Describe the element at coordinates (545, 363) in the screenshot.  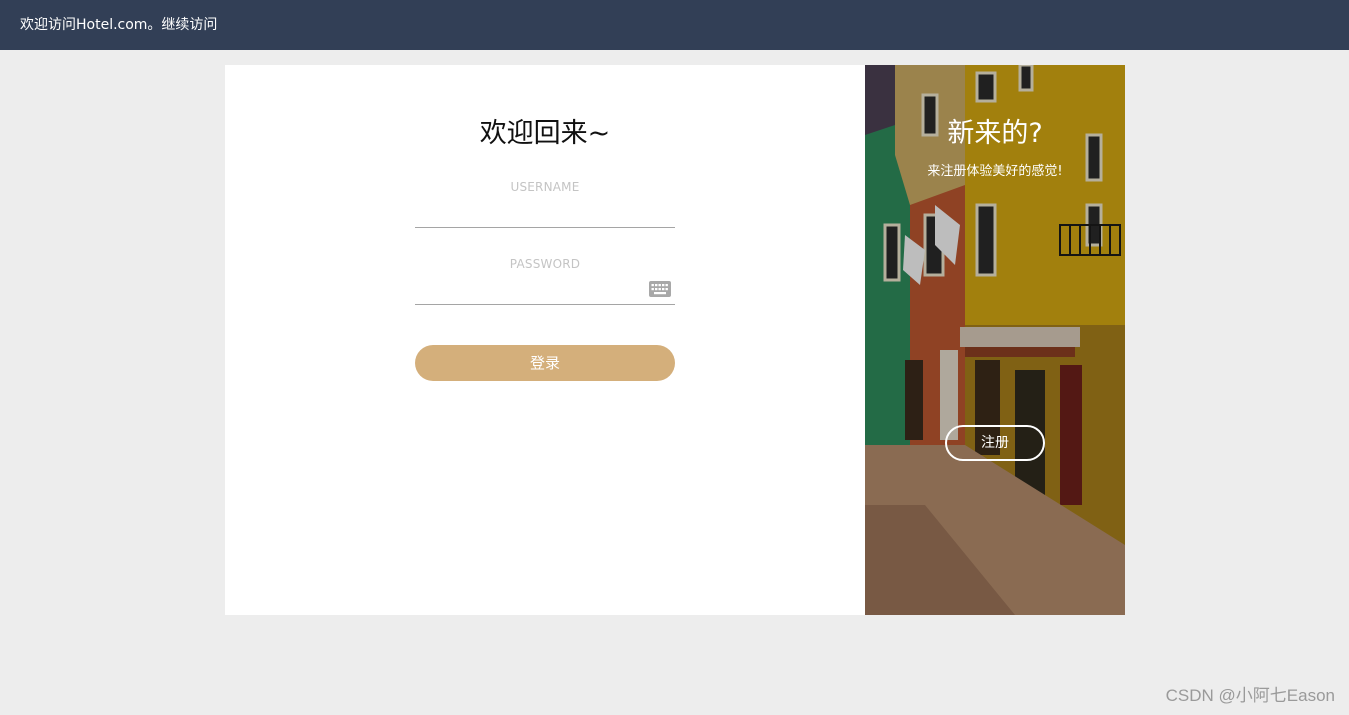
I see `login-button: 登录` at that location.